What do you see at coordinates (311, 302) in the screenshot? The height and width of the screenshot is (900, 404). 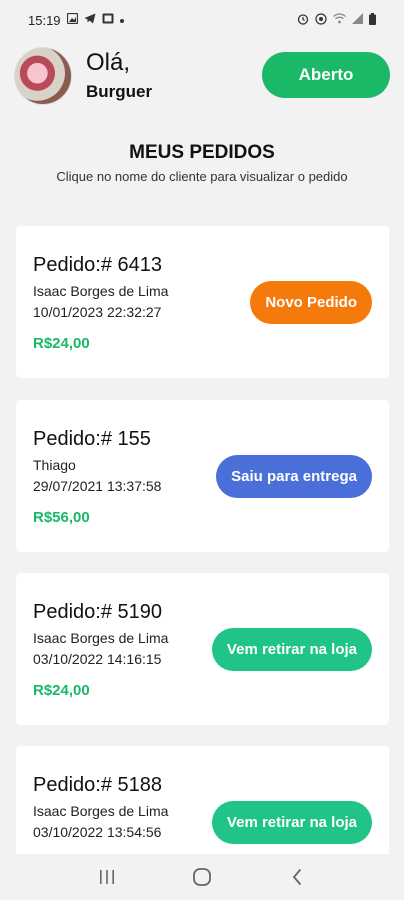 I see `order-status-button: Novo Pedido` at bounding box center [311, 302].